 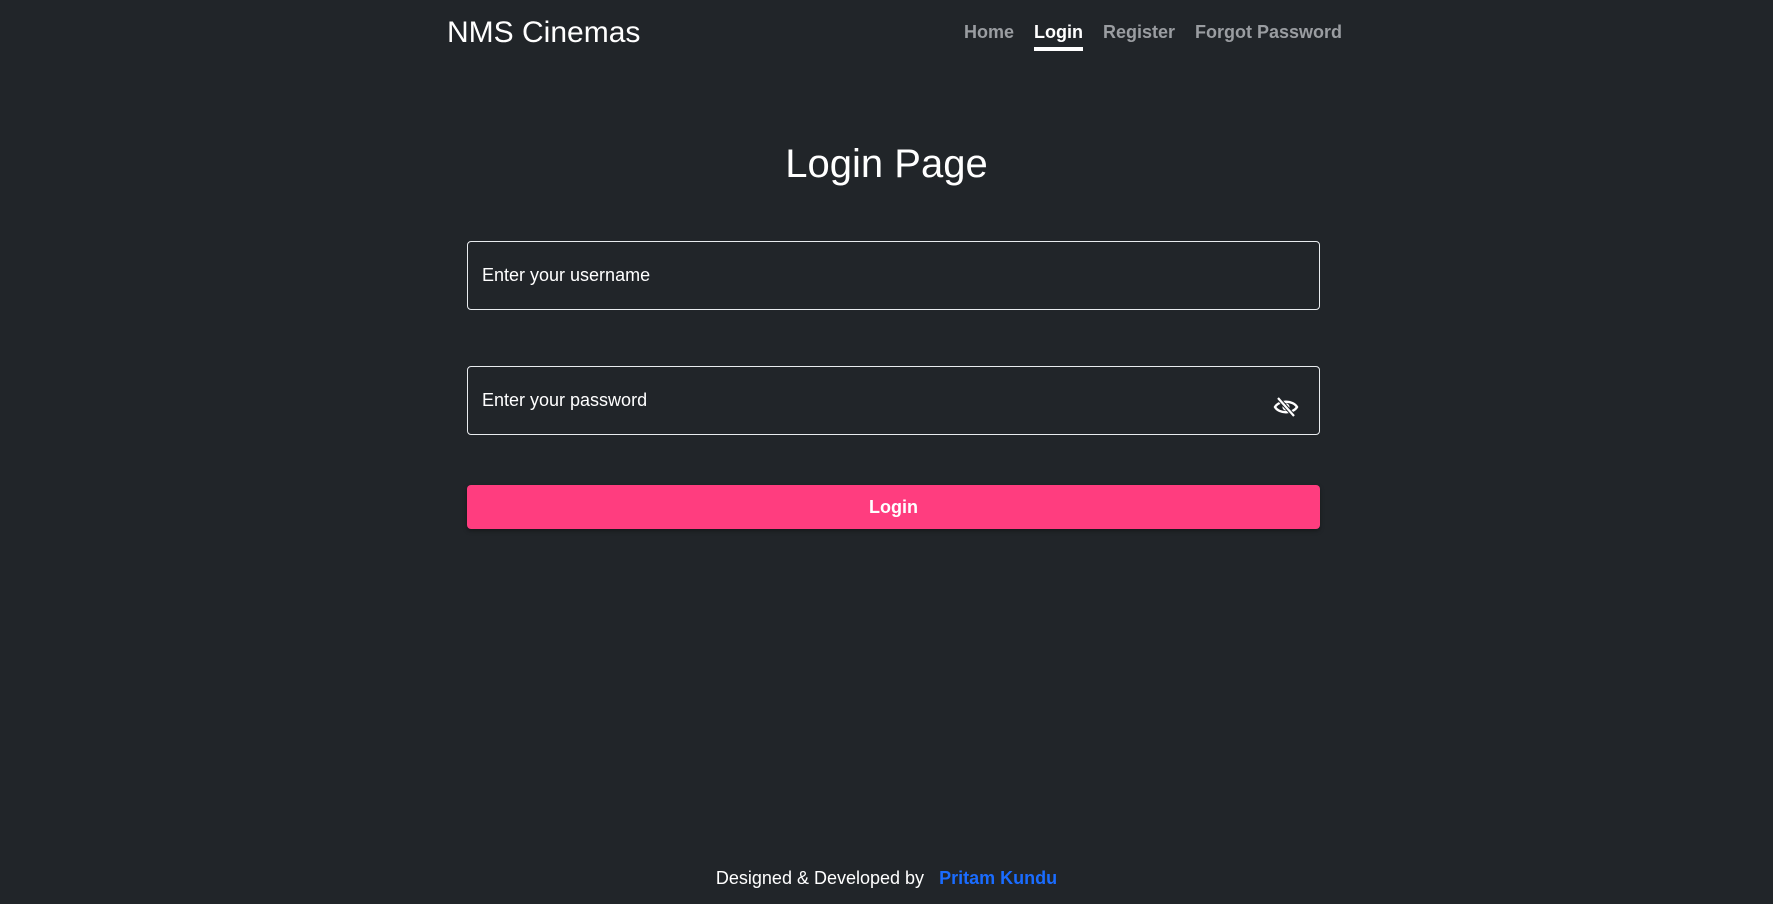 What do you see at coordinates (1139, 36) in the screenshot?
I see `nav-link-register: Register` at bounding box center [1139, 36].